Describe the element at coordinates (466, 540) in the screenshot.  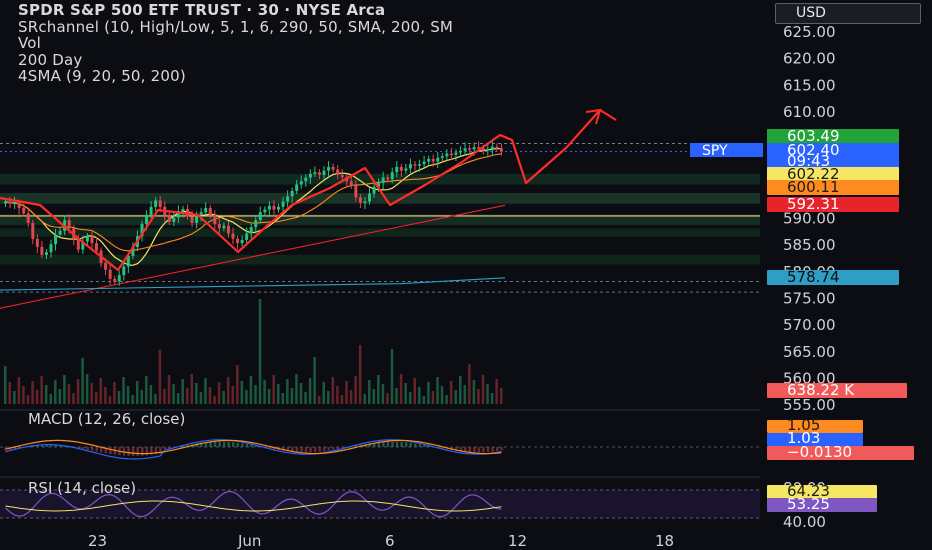
I see `time-axis: 23 Jun 6 12 18` at that location.